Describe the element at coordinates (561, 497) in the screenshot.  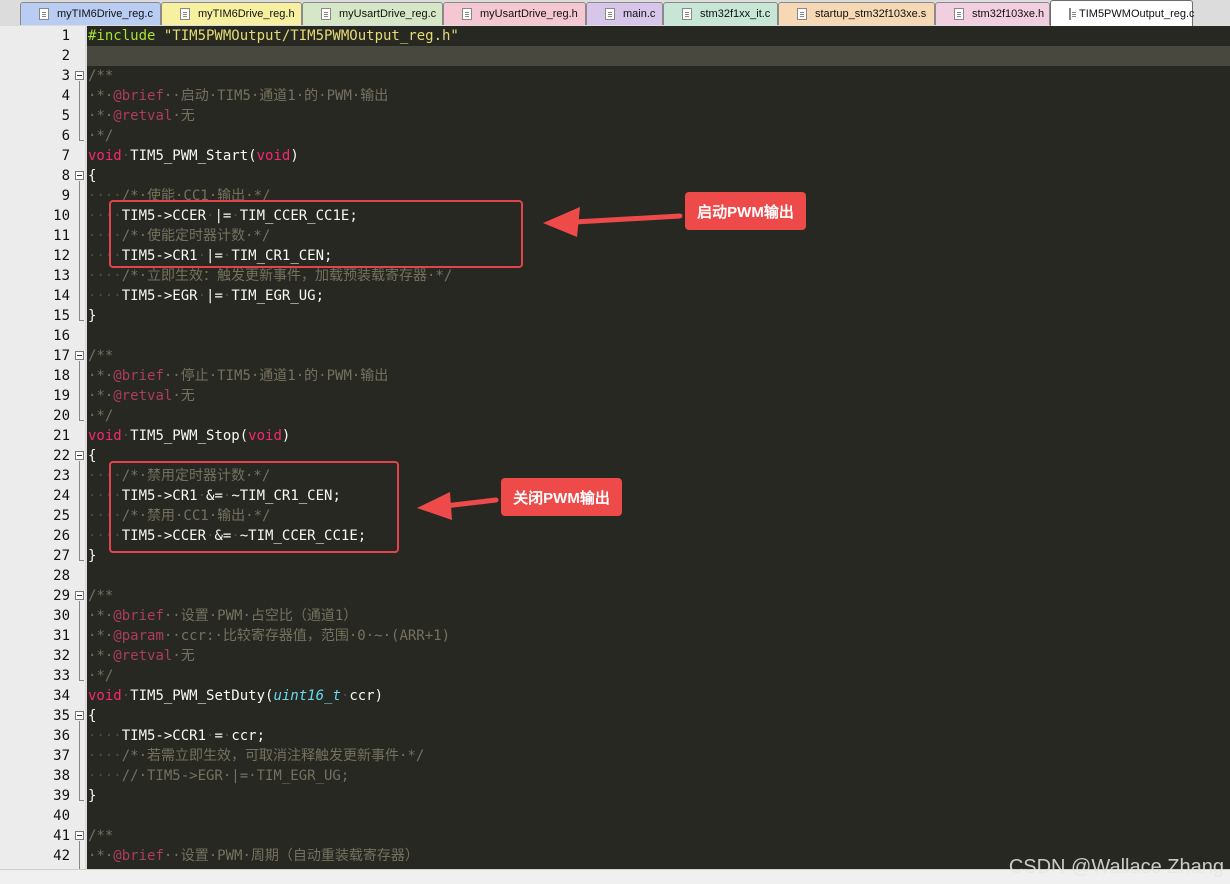
I see `stop-pwm-callout: 关闭PWM输出` at that location.